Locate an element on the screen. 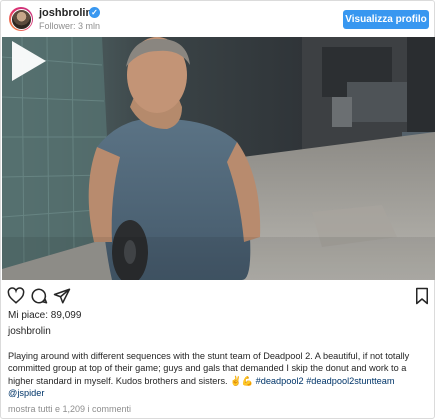  view-profile-button: Visualizza profilo is located at coordinates (386, 19).